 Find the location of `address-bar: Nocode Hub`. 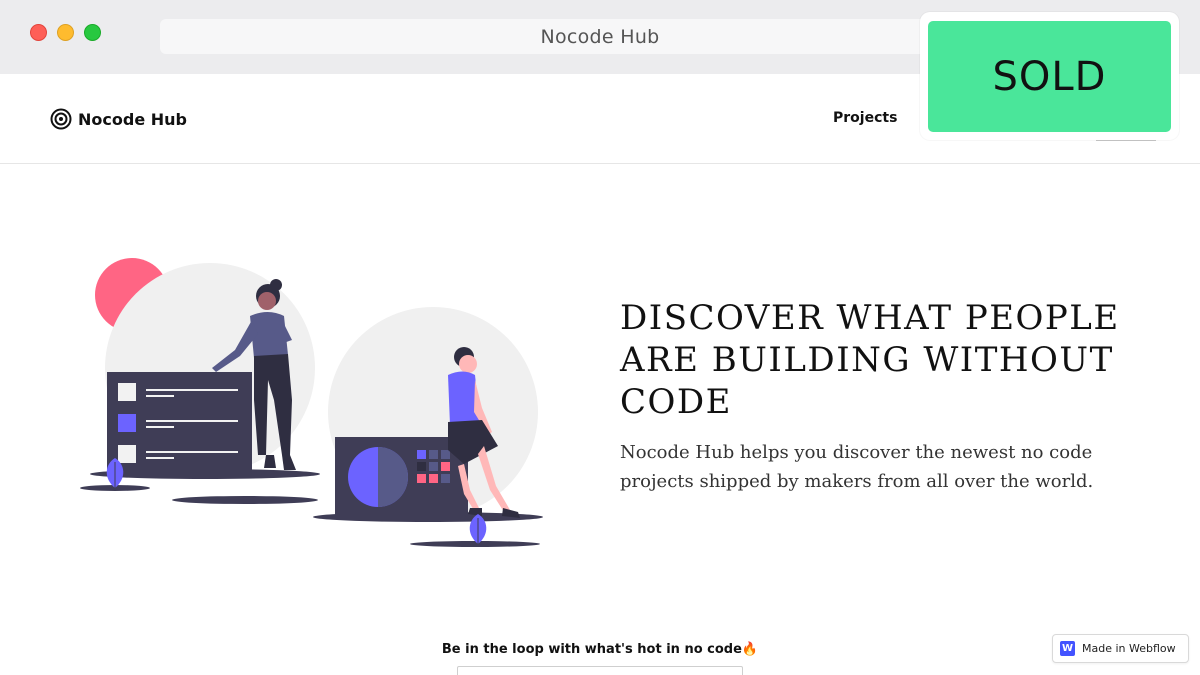

address-bar: Nocode Hub is located at coordinates (600, 36).